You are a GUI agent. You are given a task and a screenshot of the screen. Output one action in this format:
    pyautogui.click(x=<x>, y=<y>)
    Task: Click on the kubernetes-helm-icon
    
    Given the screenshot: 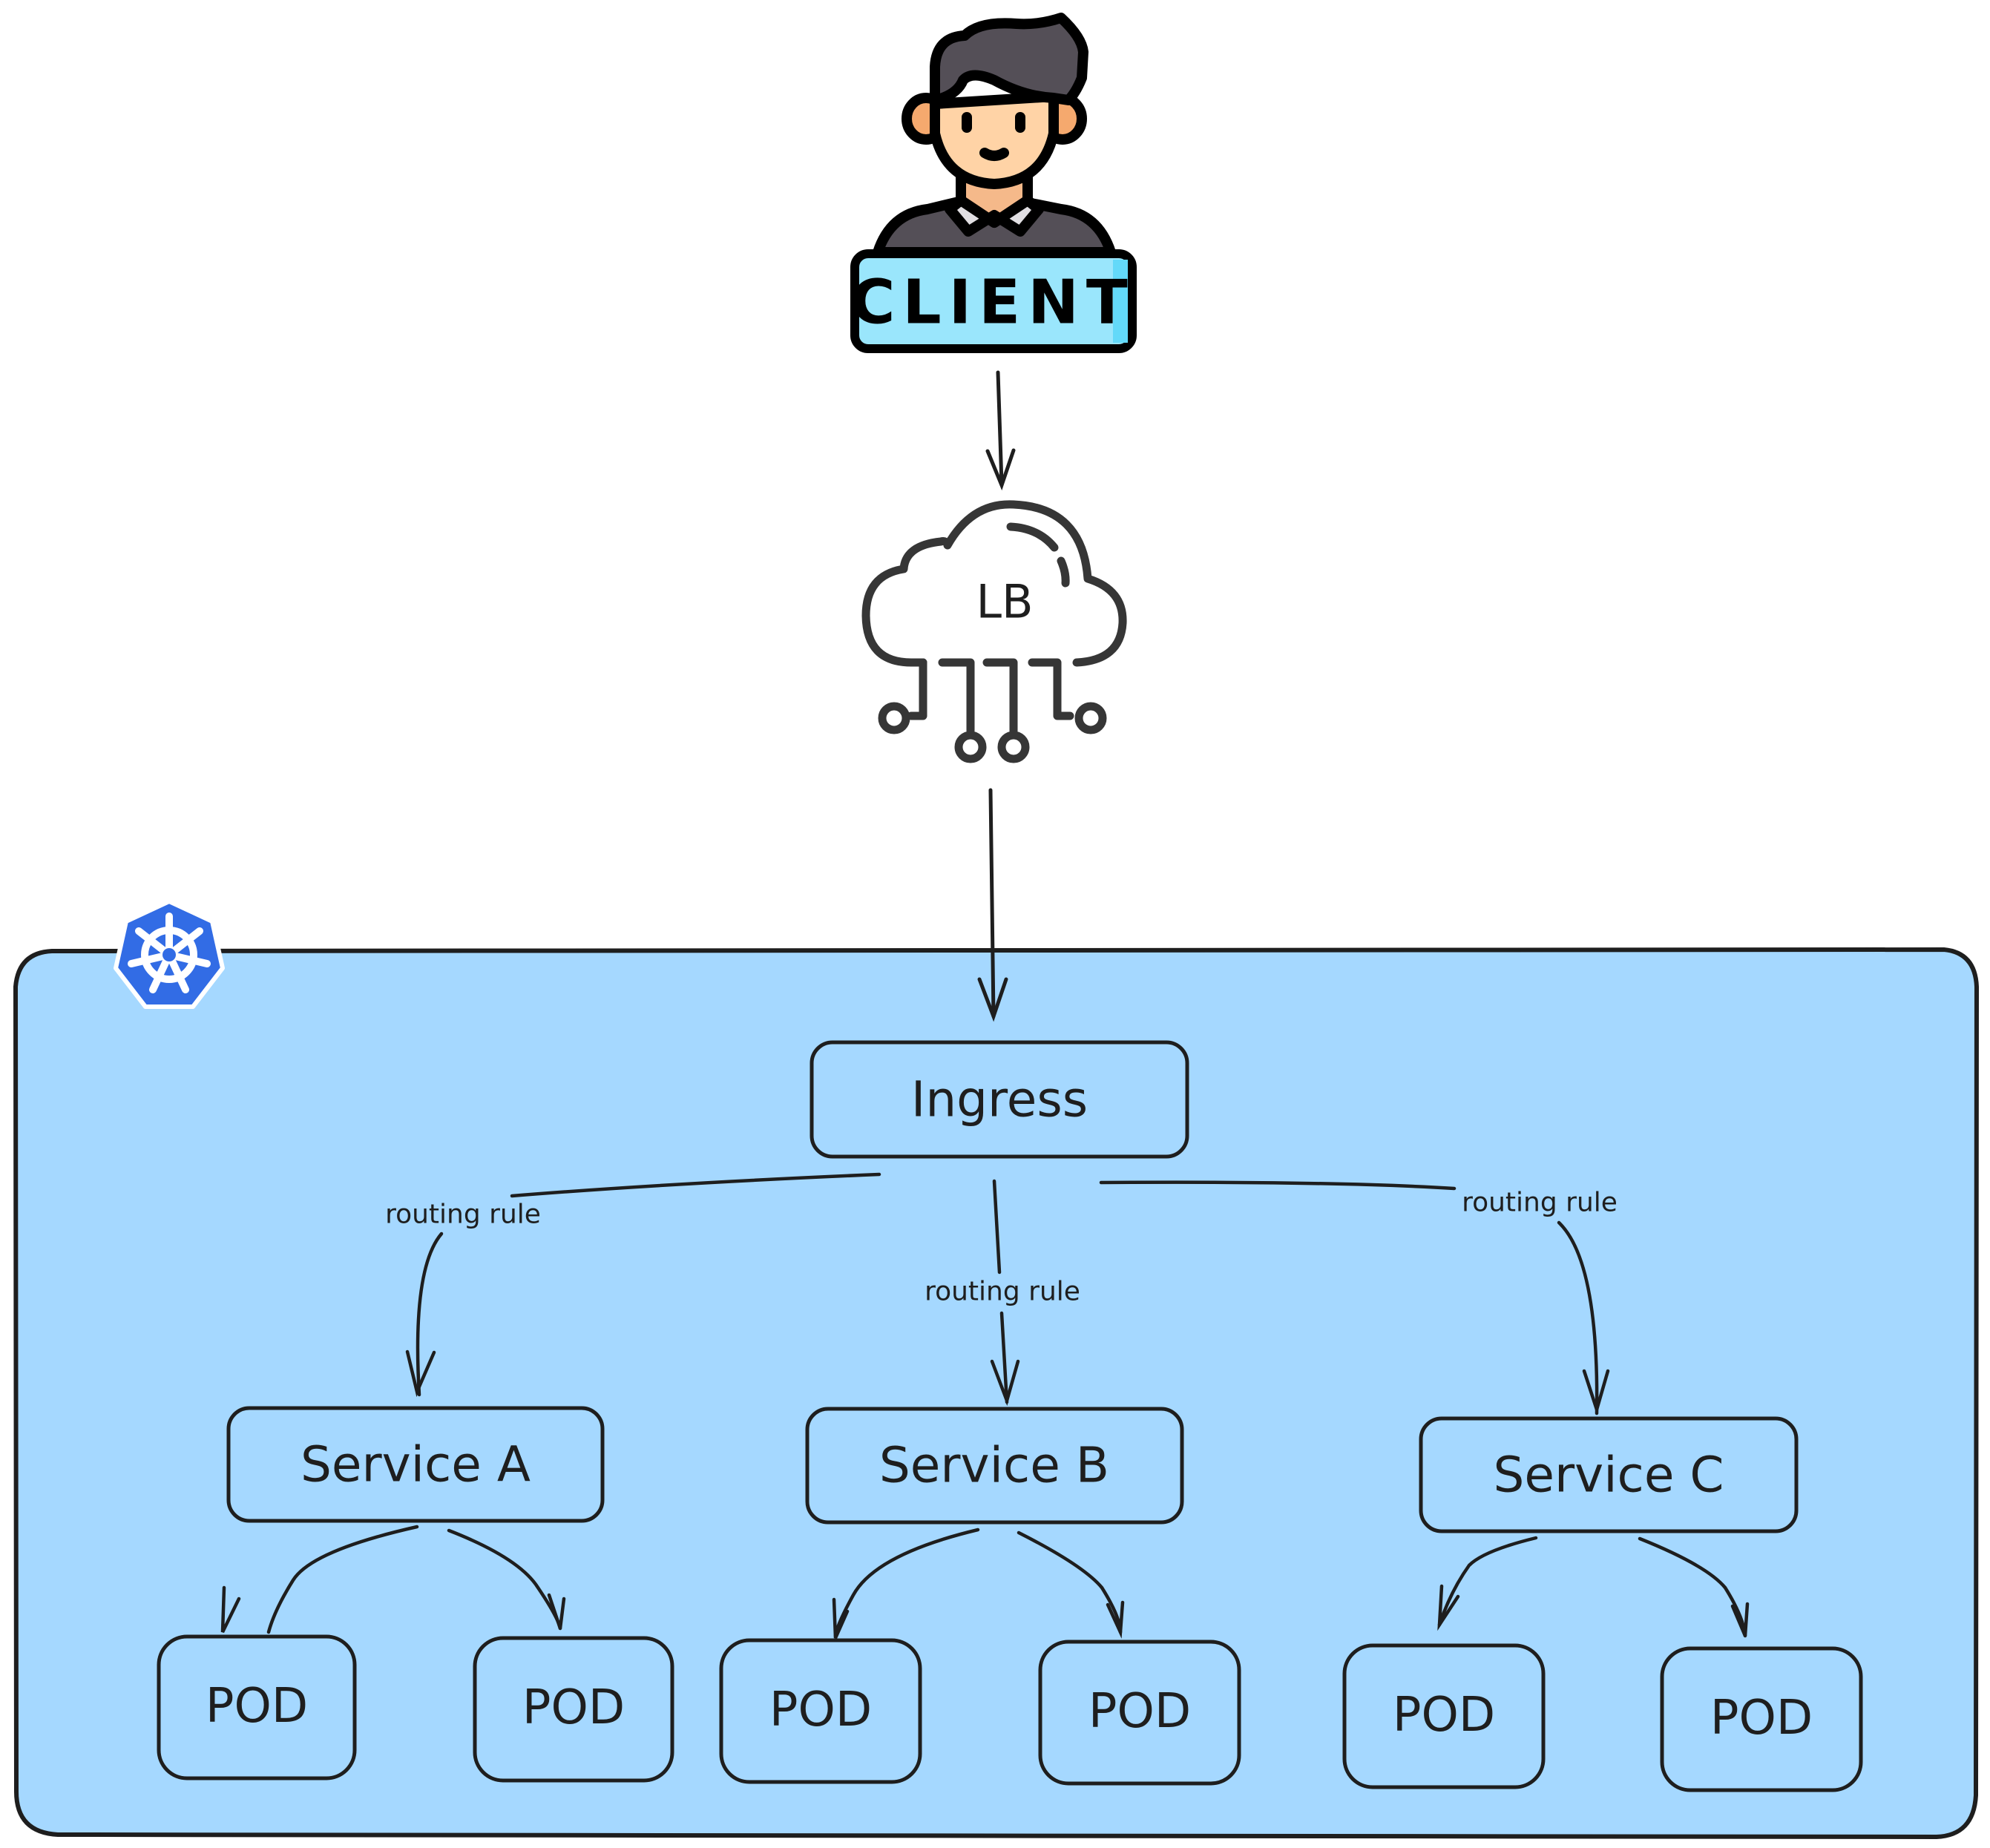 What is the action you would take?
    pyautogui.click(x=169, y=954)
    